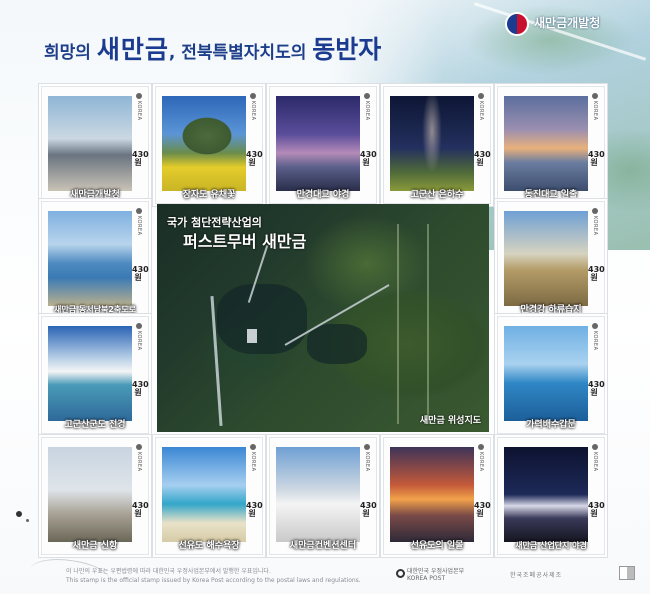 This screenshot has height=594, width=650. Describe the element at coordinates (240, 53) in the screenshot. I see `title-part-c: , 전북특별자치도의` at that location.